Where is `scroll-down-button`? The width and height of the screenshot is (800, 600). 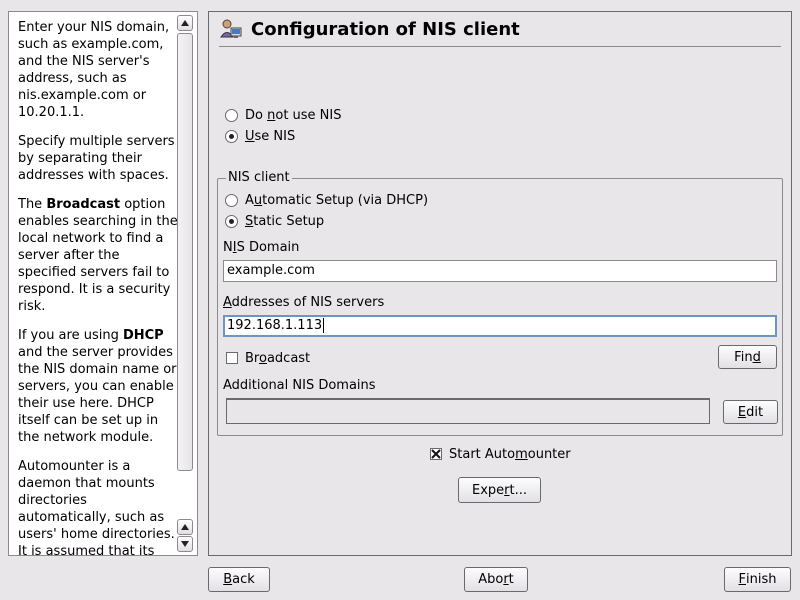 scroll-down-button is located at coordinates (185, 544).